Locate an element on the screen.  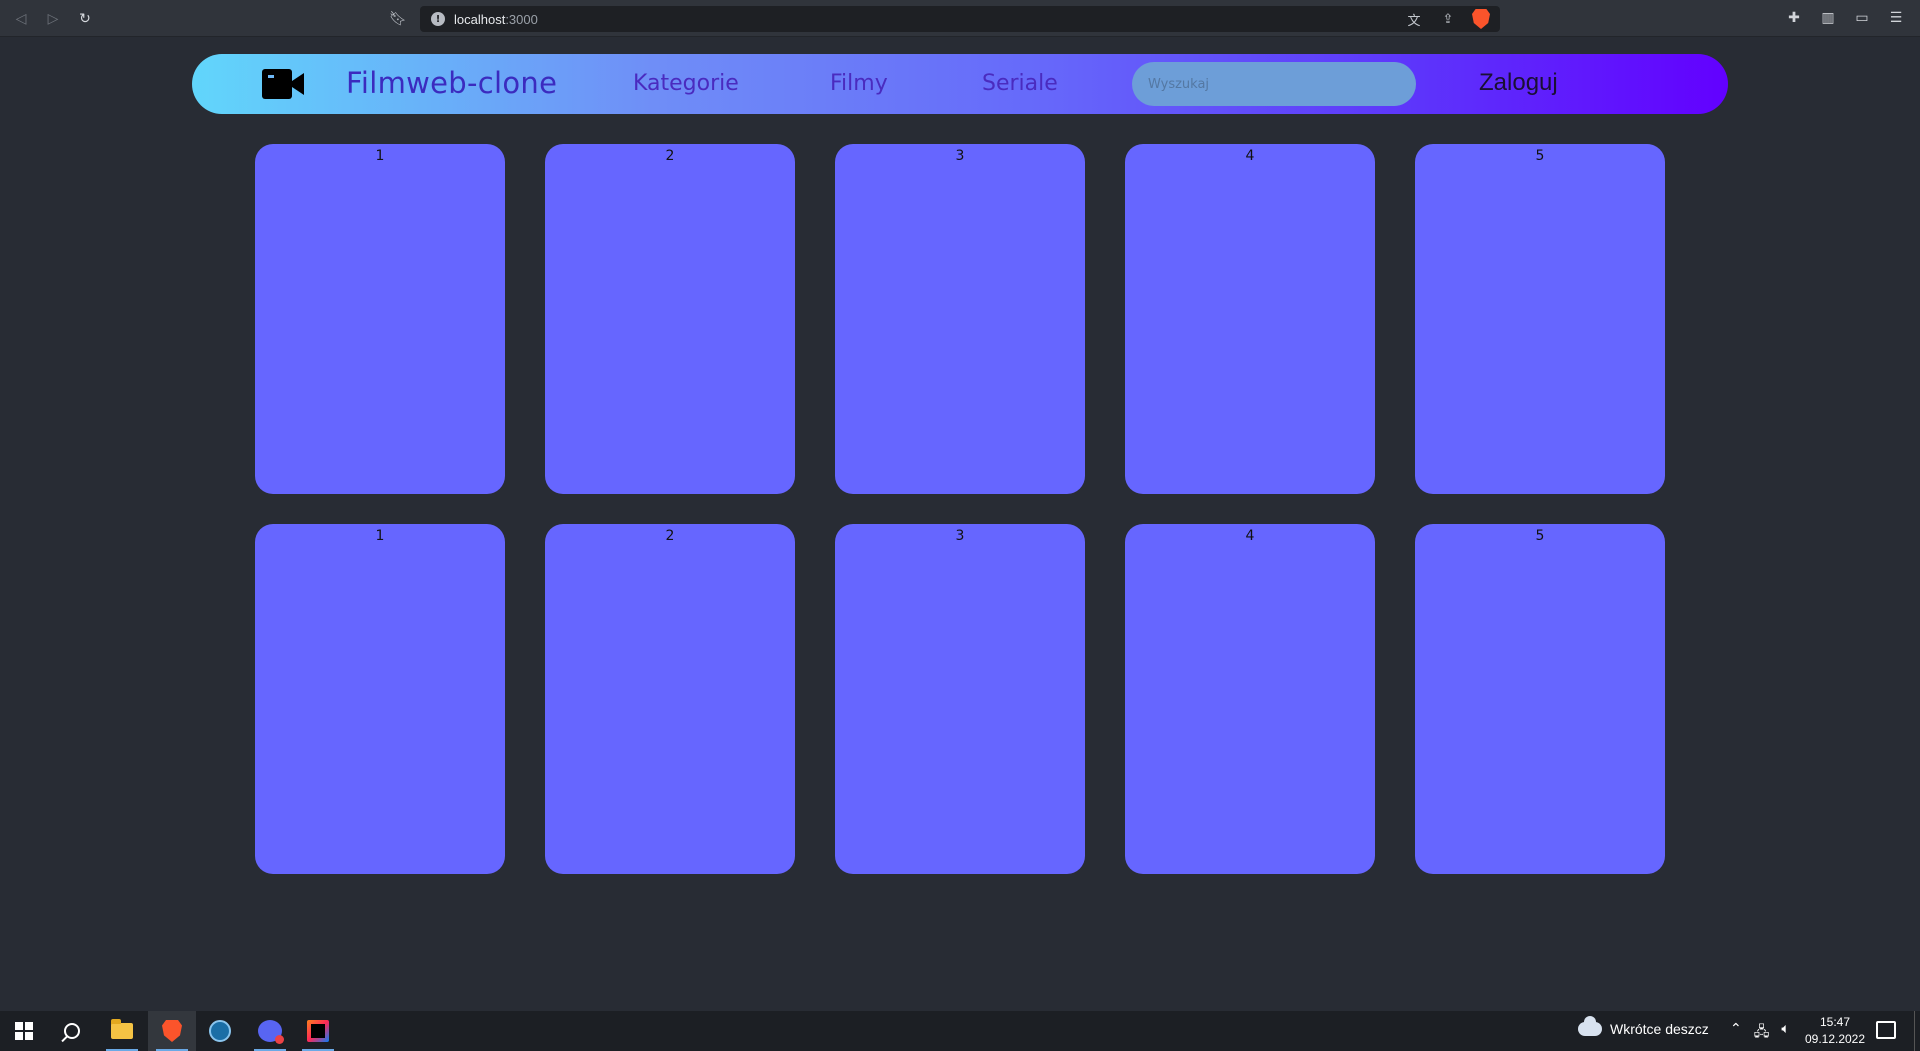
share-icon: ⇪ is located at coordinates (1448, 19).